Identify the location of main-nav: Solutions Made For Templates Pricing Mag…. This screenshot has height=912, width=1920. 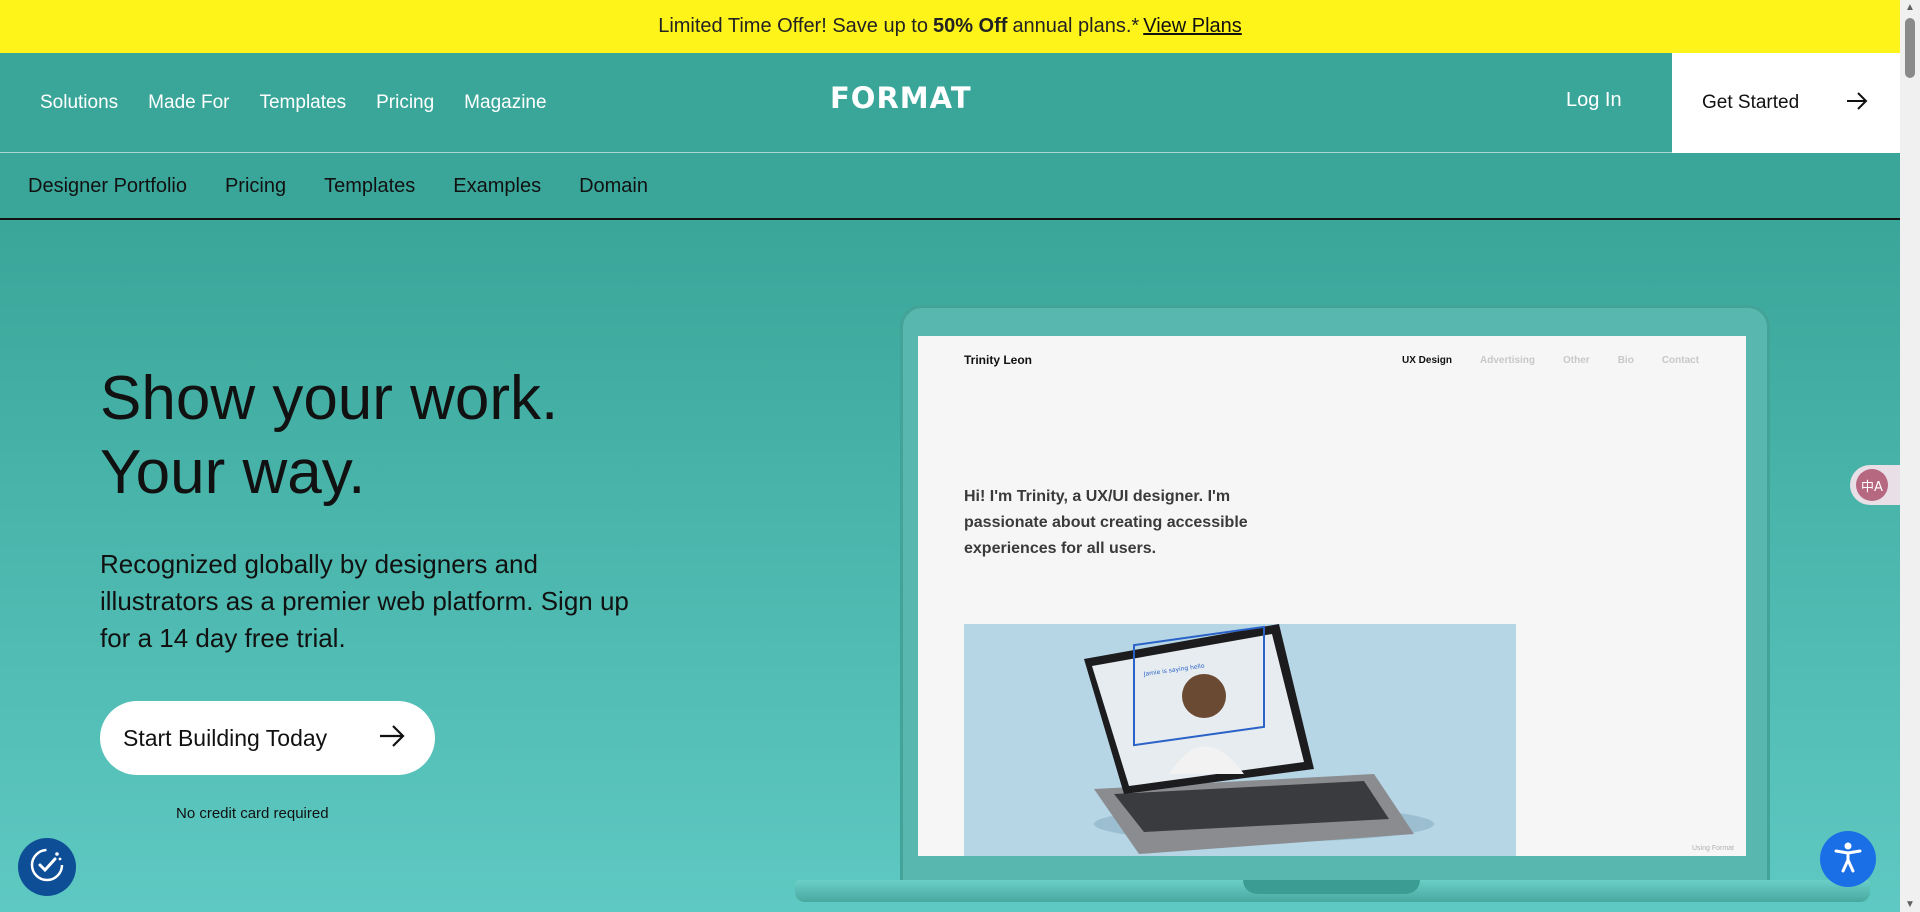
(293, 103).